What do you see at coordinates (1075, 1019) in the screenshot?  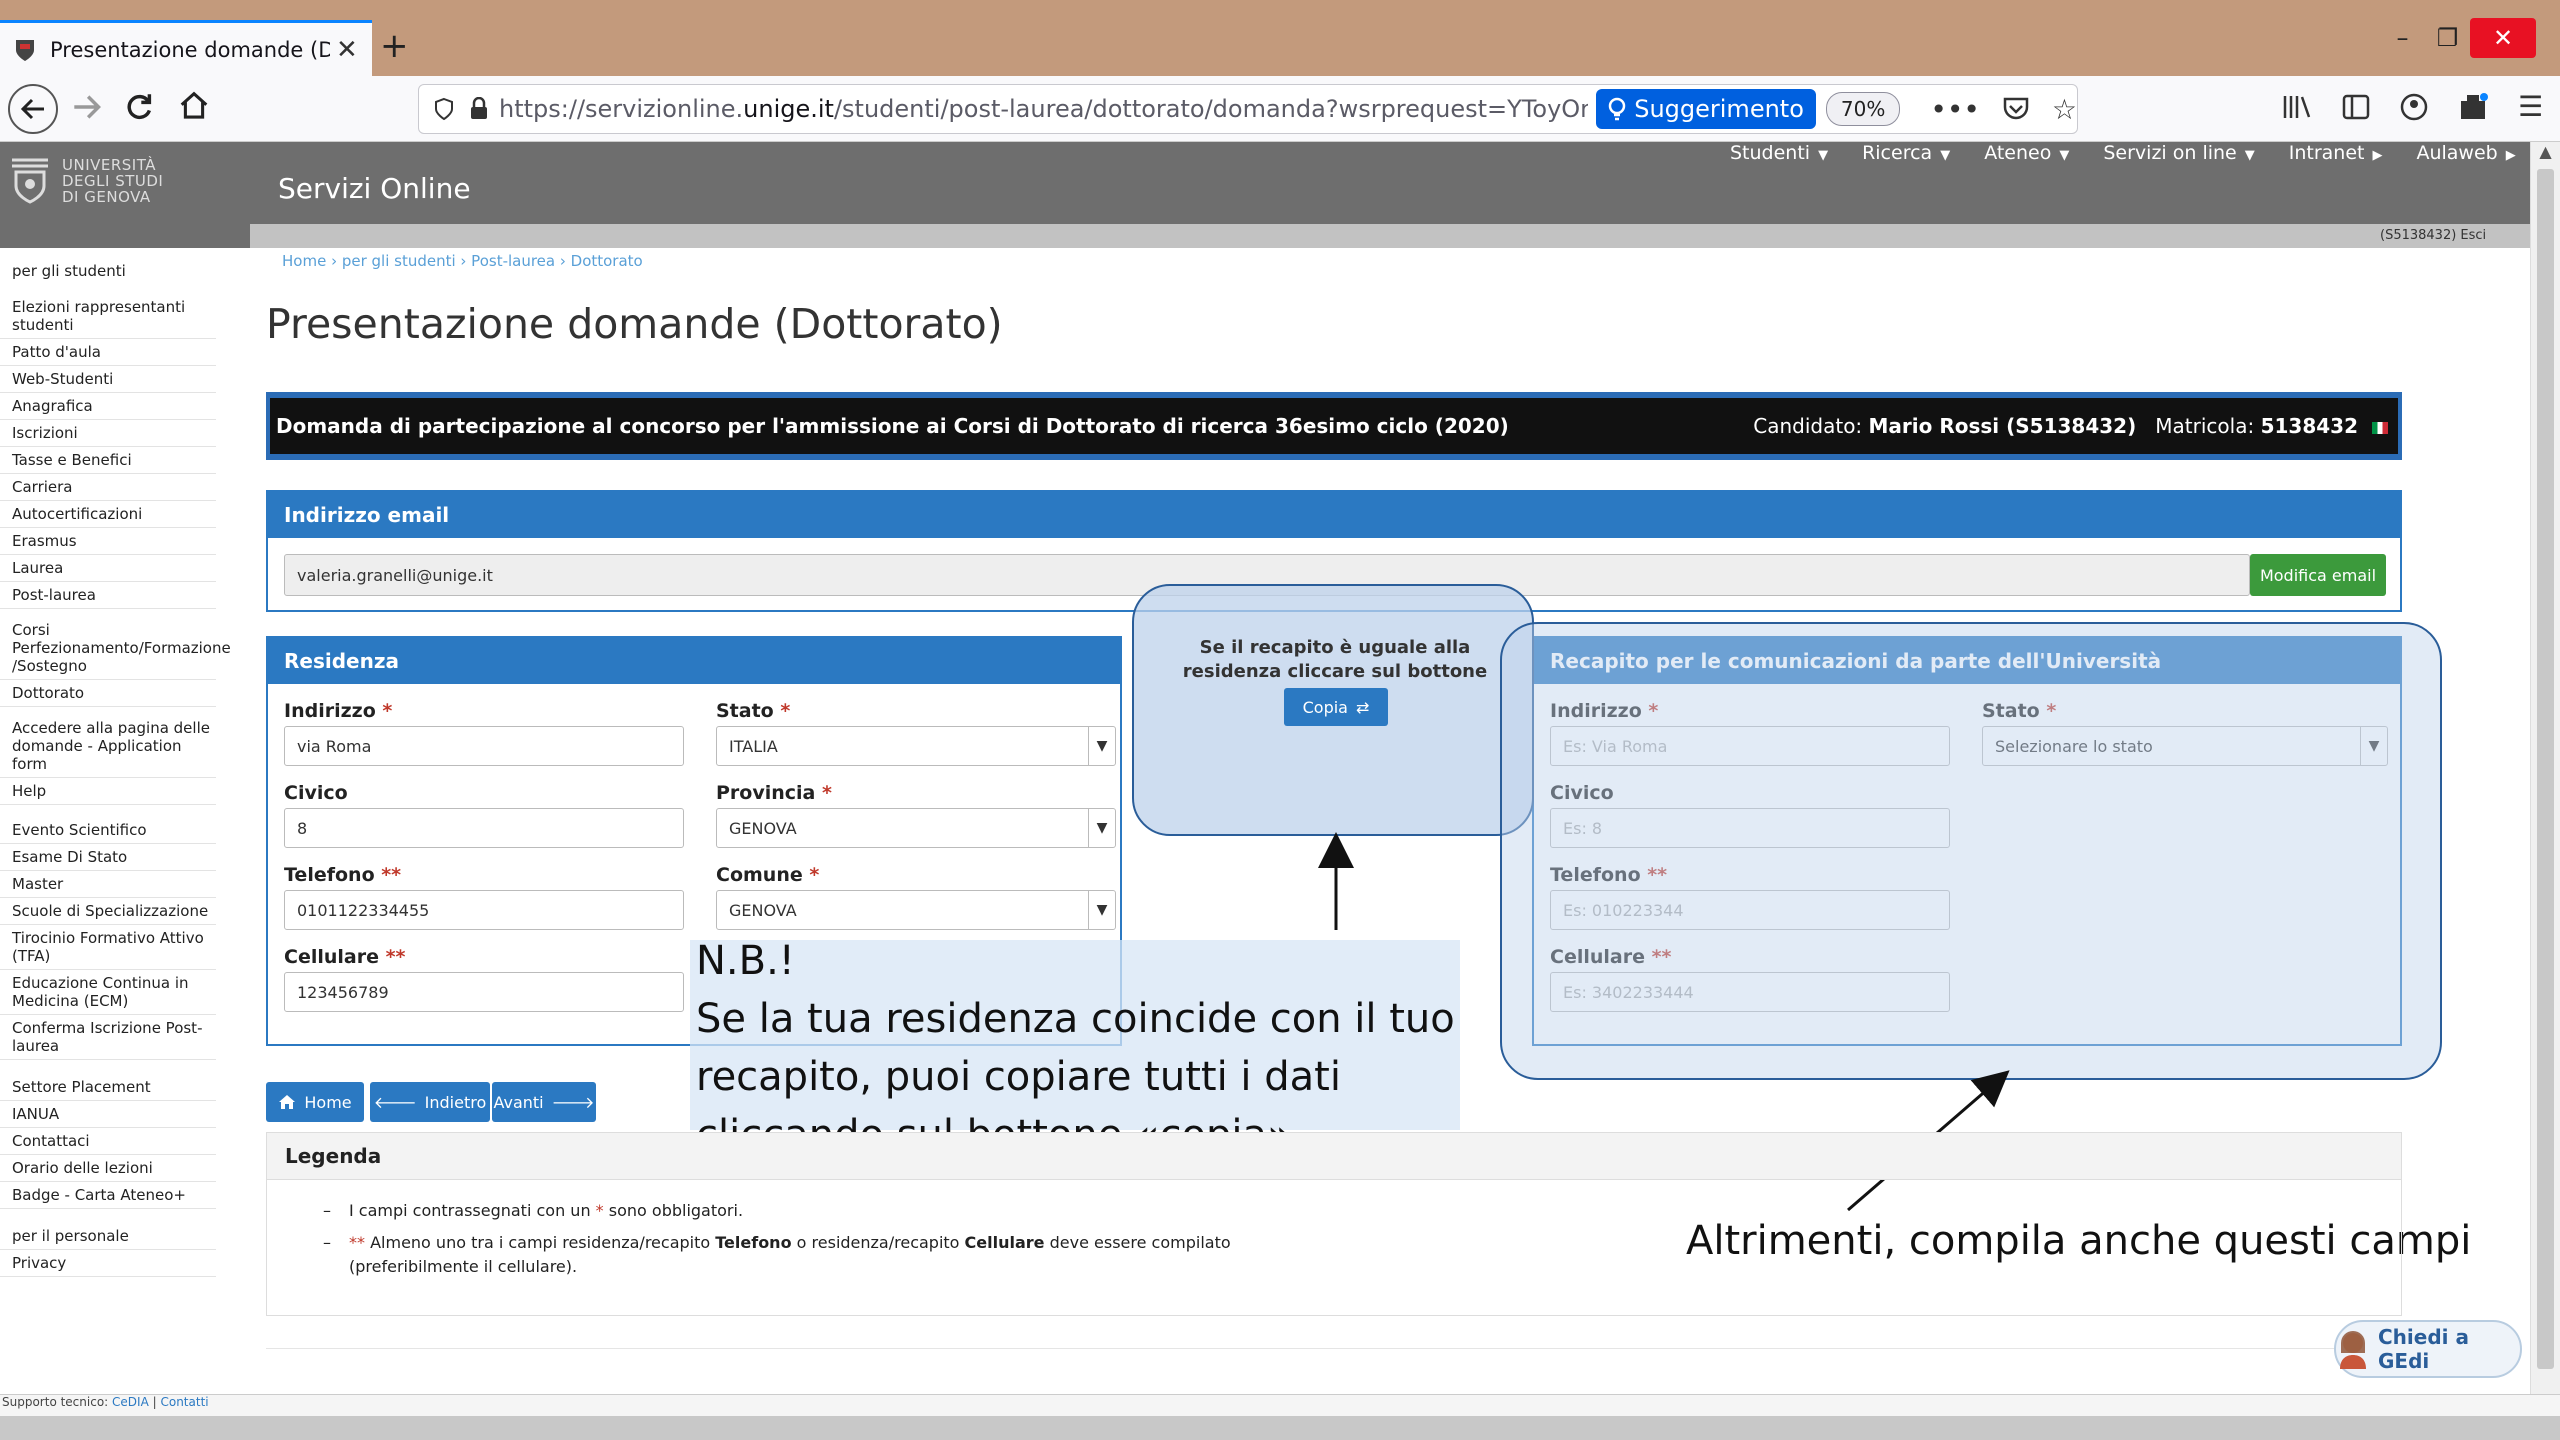 I see `nb-line-1: Se la tua residenza coincide con il tuo` at bounding box center [1075, 1019].